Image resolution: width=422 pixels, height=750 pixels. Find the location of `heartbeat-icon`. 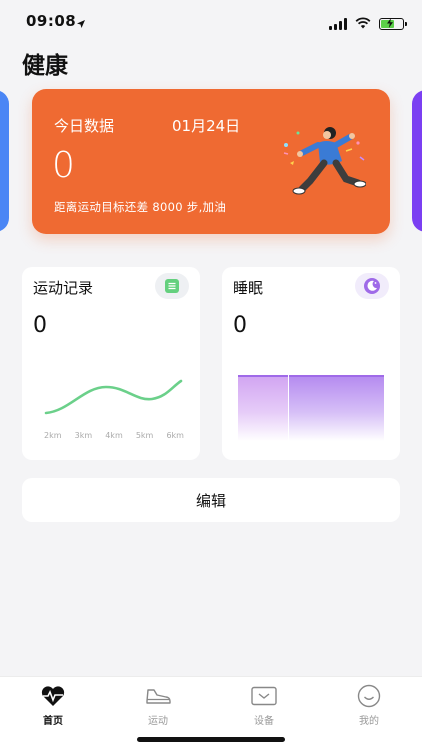

heartbeat-icon is located at coordinates (53, 695).